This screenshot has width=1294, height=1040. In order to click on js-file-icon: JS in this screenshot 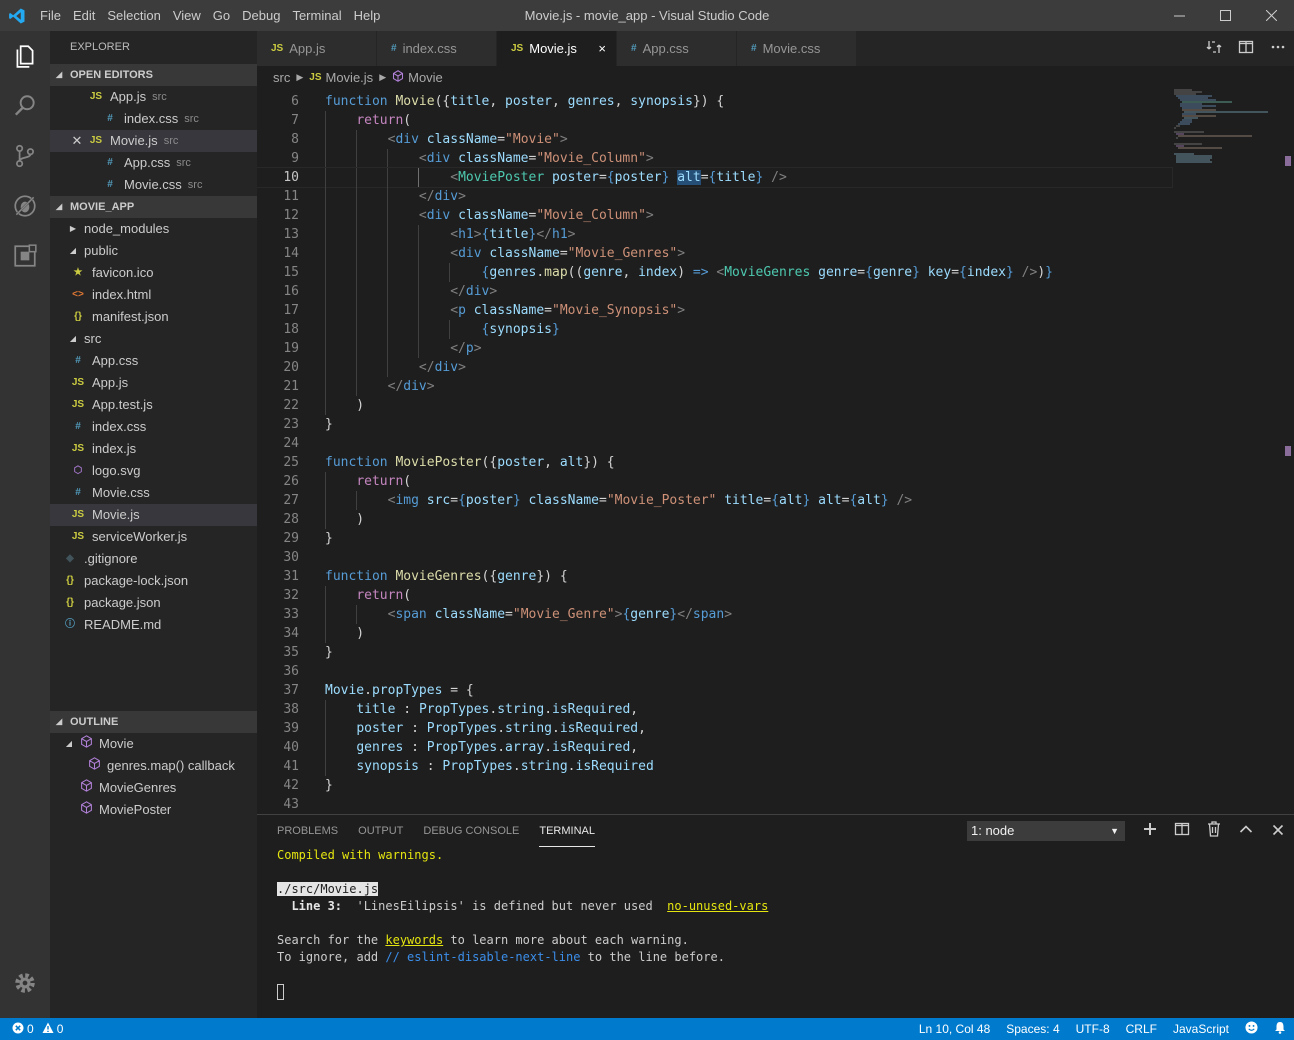, I will do `click(78, 448)`.